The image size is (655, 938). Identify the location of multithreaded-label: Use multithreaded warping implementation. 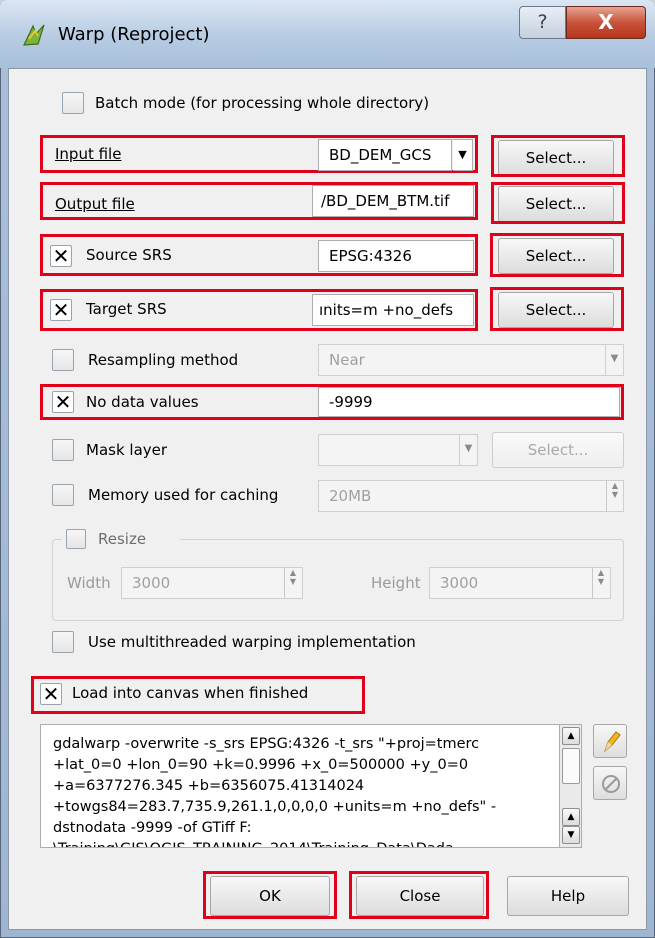
(252, 642).